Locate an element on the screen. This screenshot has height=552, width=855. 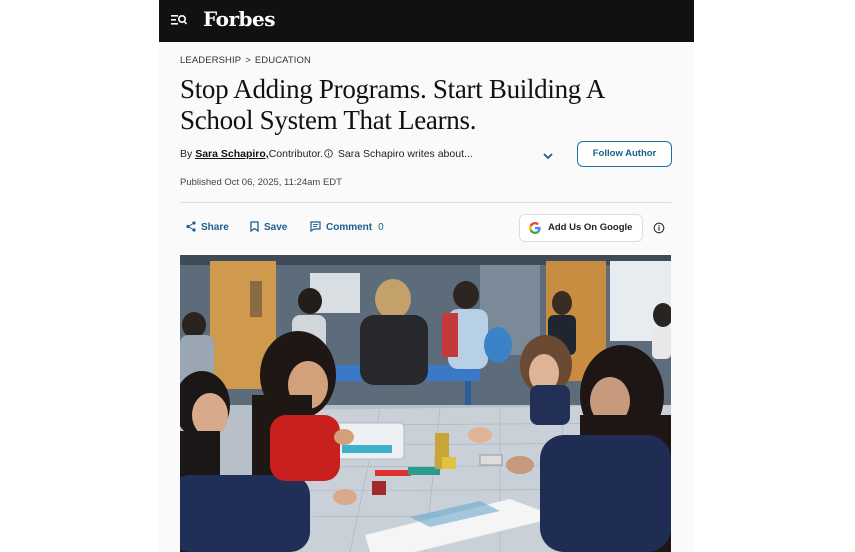
chevron-down-icon is located at coordinates (548, 154).